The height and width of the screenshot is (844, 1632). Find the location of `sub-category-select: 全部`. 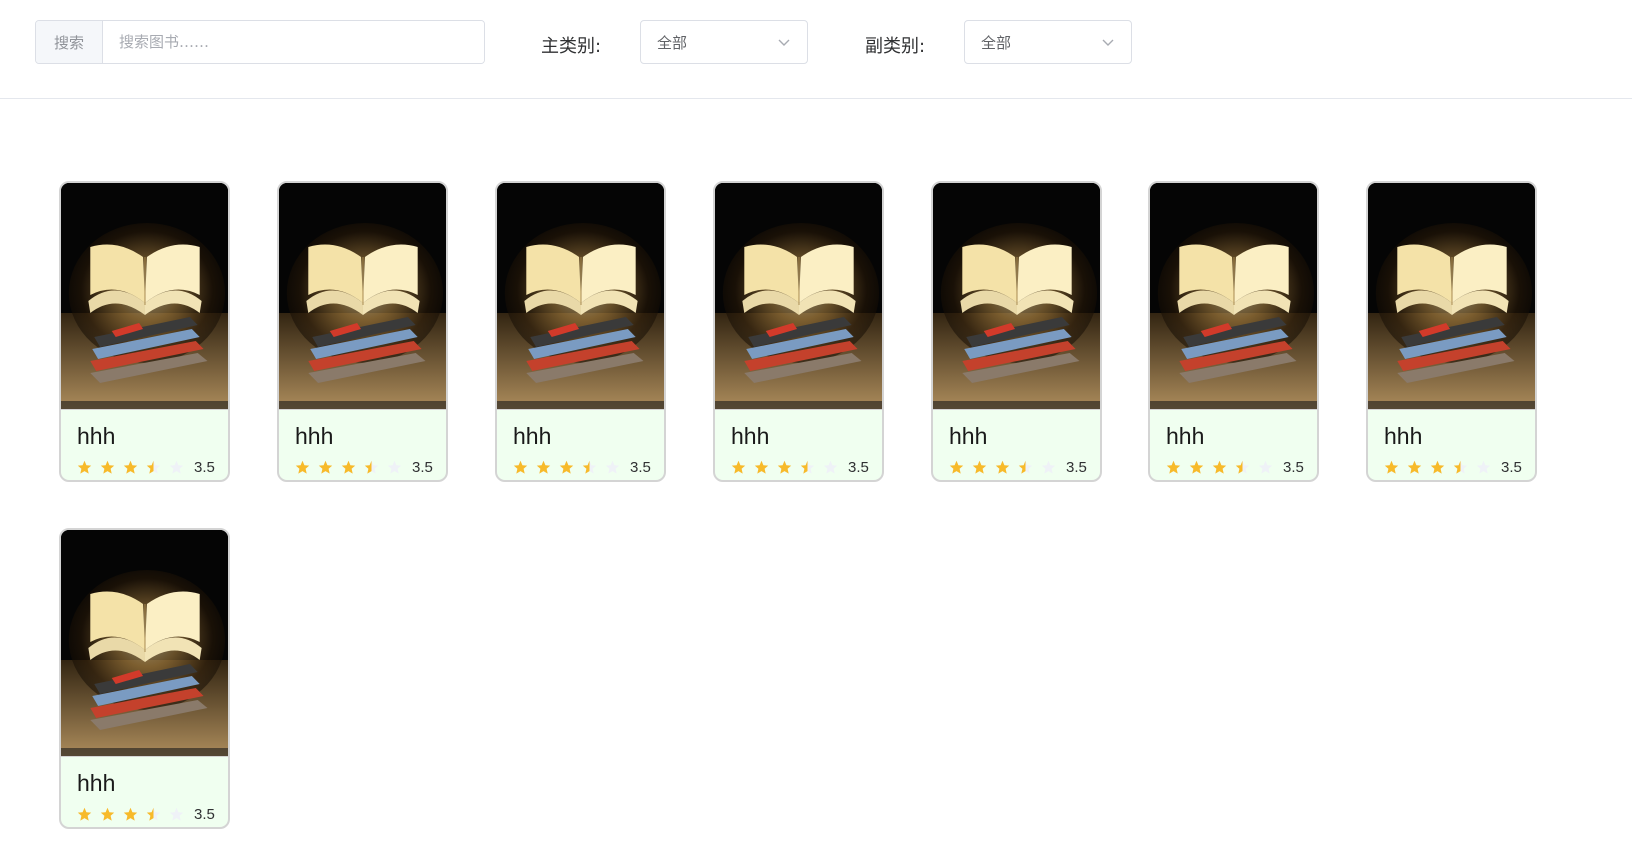

sub-category-select: 全部 is located at coordinates (1048, 42).